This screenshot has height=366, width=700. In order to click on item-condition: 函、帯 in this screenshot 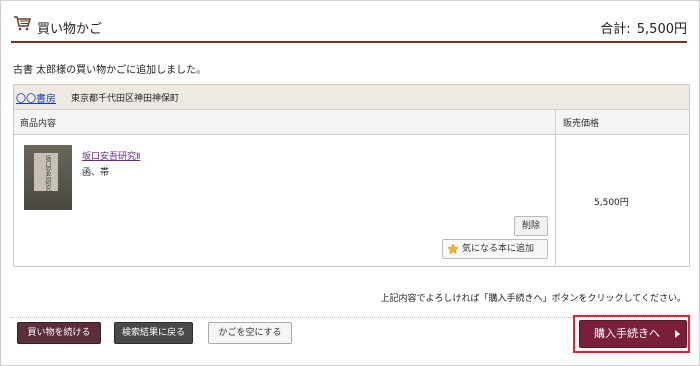, I will do `click(96, 173)`.